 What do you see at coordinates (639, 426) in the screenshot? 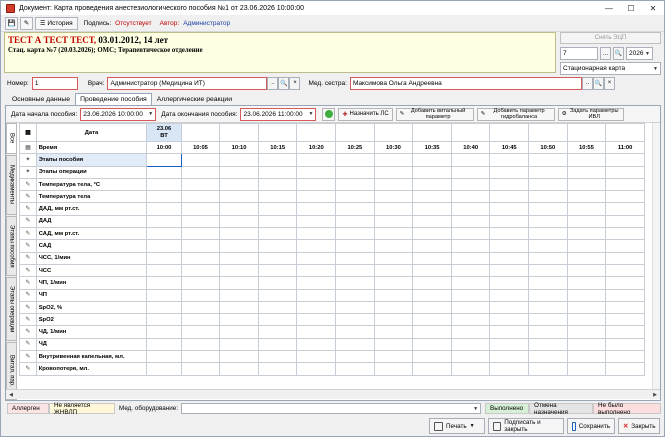
I see `close-button: ✕ Закрыть` at bounding box center [639, 426].